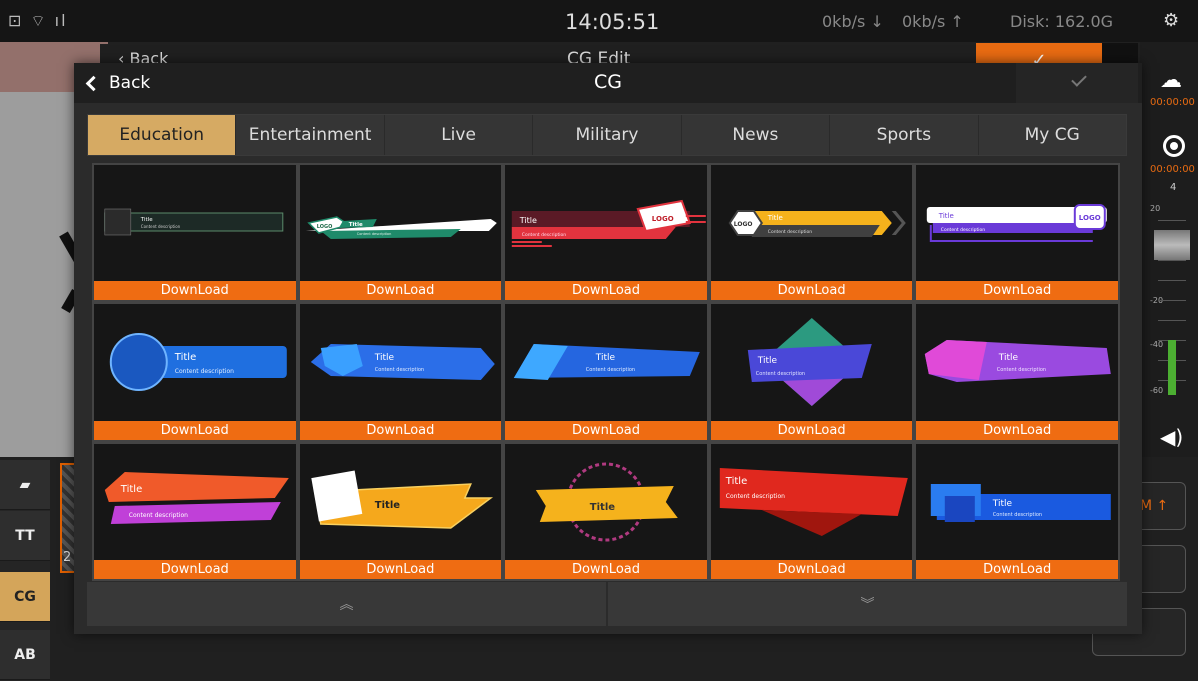 The image size is (1198, 681). What do you see at coordinates (817, 223) in the screenshot?
I see `template-thumbnail: LOGO Title Content description` at bounding box center [817, 223].